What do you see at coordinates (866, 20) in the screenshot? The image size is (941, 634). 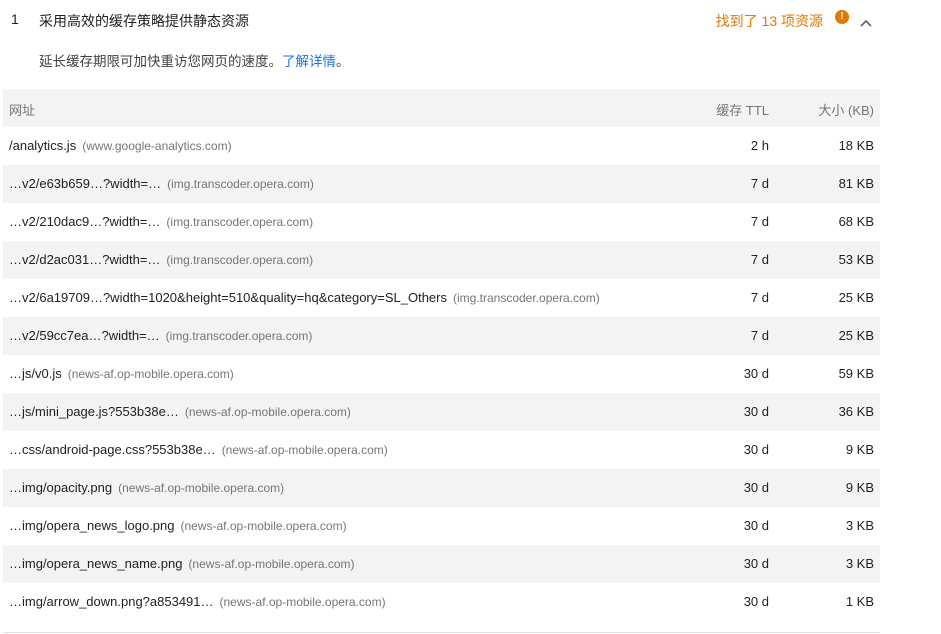 I see `chevron-up-icon` at bounding box center [866, 20].